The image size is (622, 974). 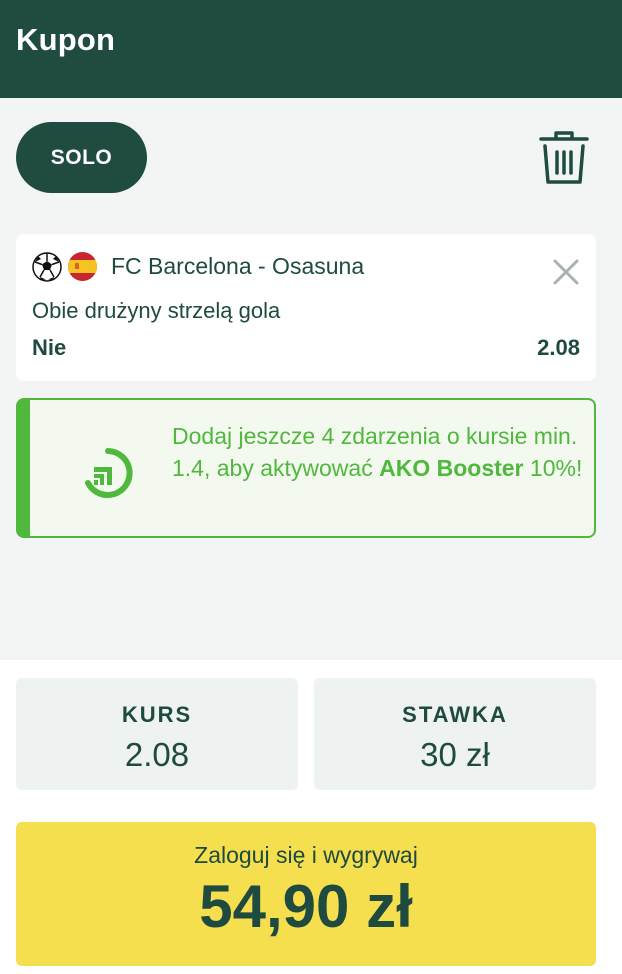 What do you see at coordinates (49, 347) in the screenshot?
I see `selection-name: Nie` at bounding box center [49, 347].